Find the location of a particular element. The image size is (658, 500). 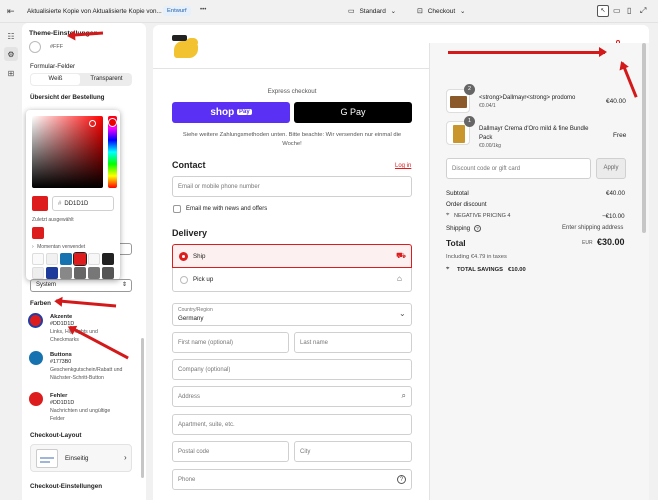

apply-button: Apply is located at coordinates (611, 168).